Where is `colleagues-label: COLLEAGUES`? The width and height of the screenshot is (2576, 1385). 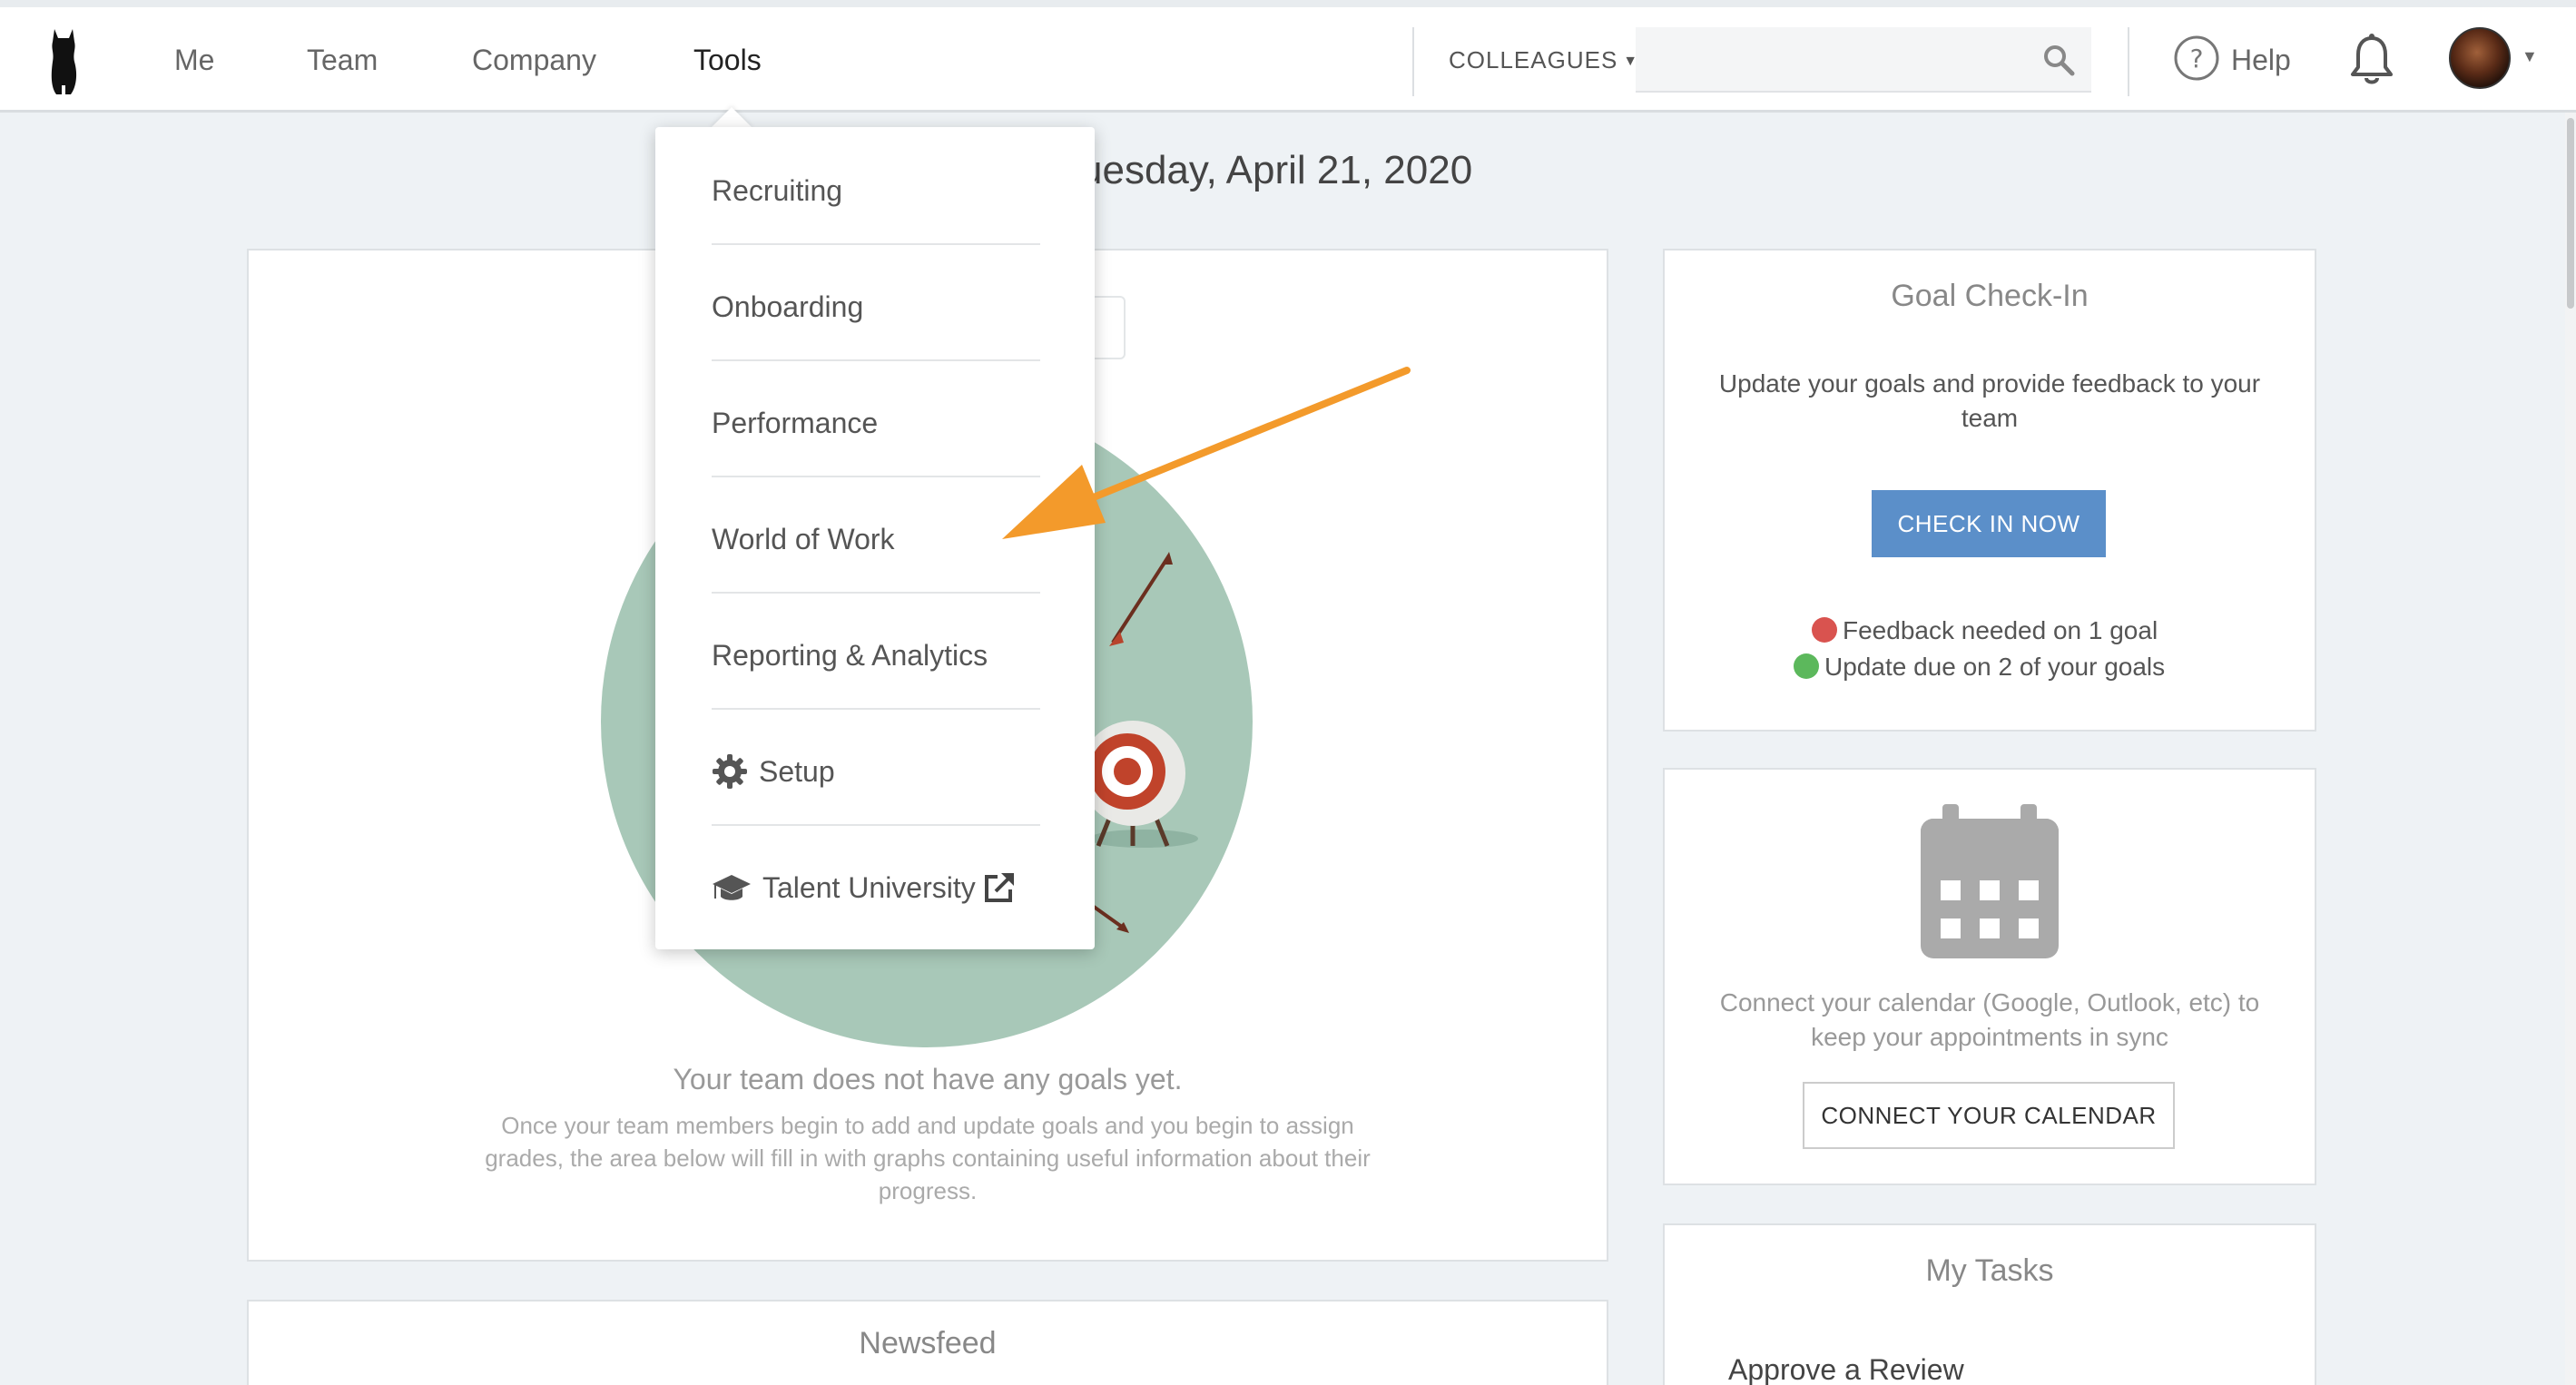
colleagues-label: COLLEAGUES is located at coordinates (1533, 60).